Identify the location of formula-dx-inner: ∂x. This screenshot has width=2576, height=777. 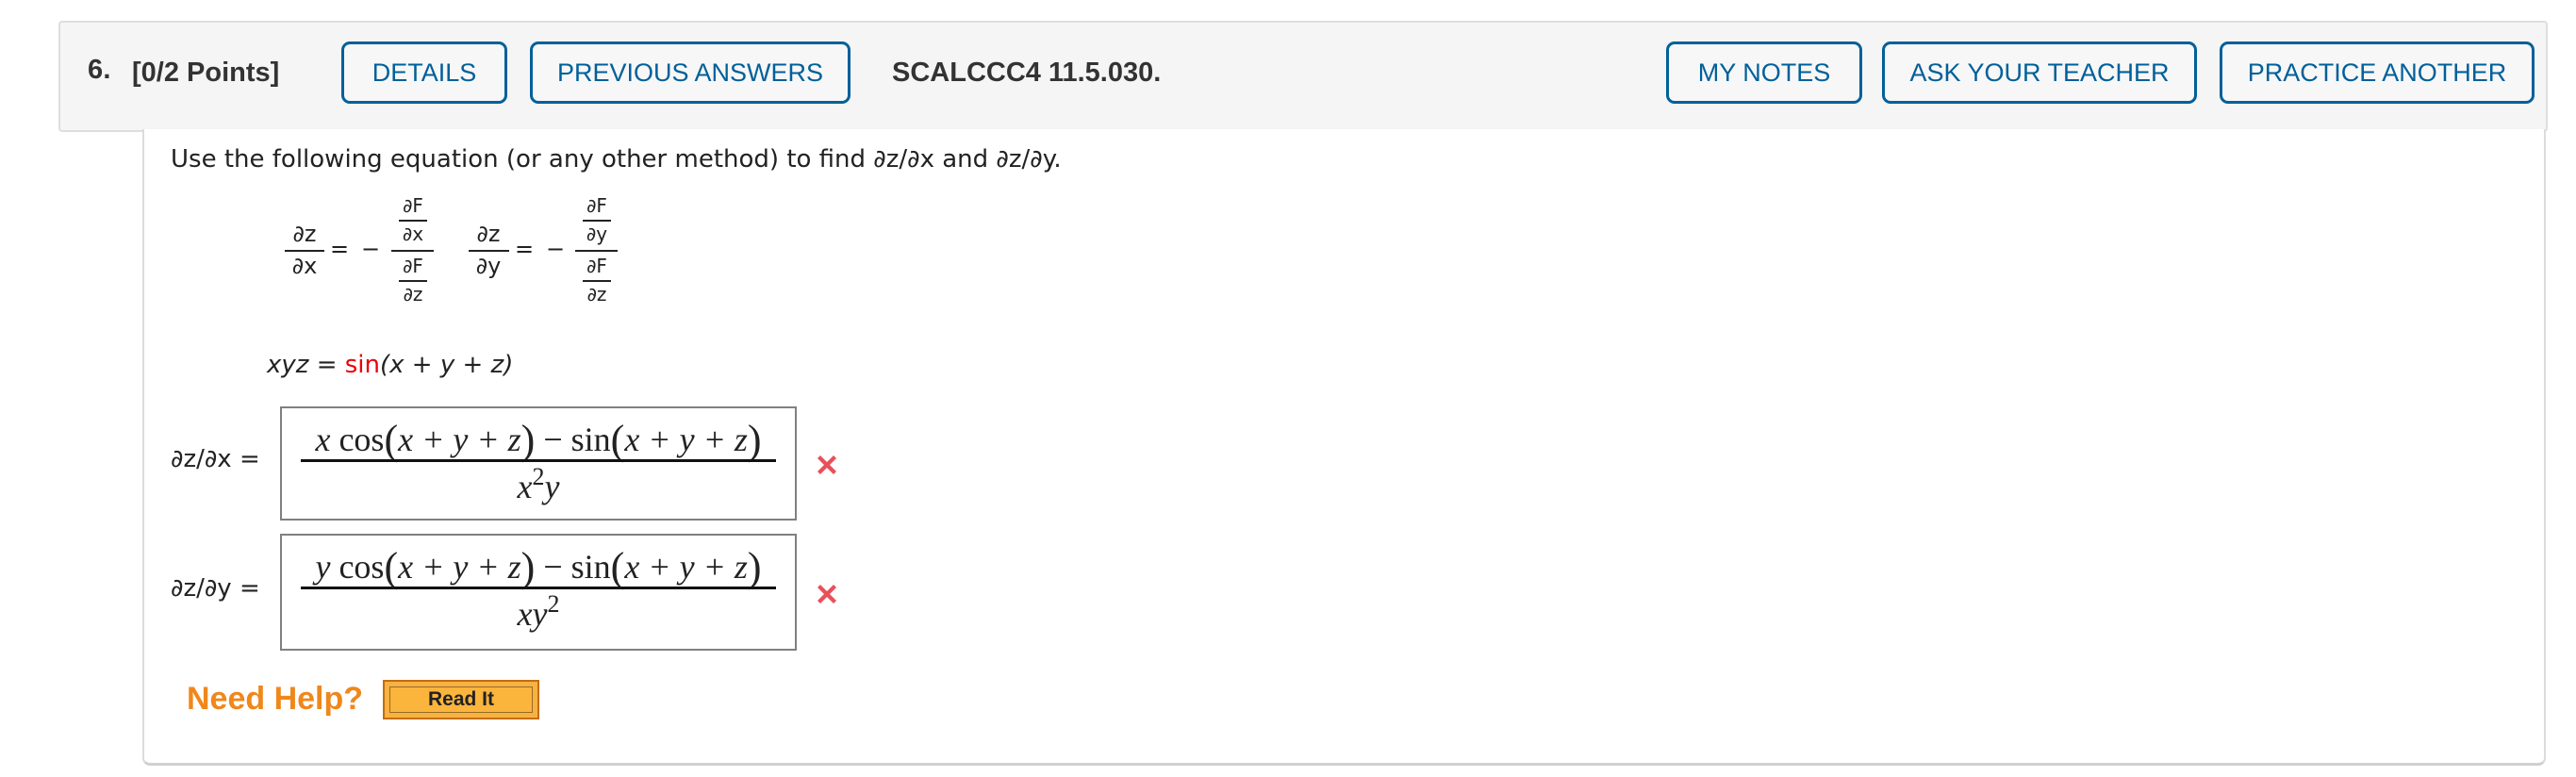
(413, 234).